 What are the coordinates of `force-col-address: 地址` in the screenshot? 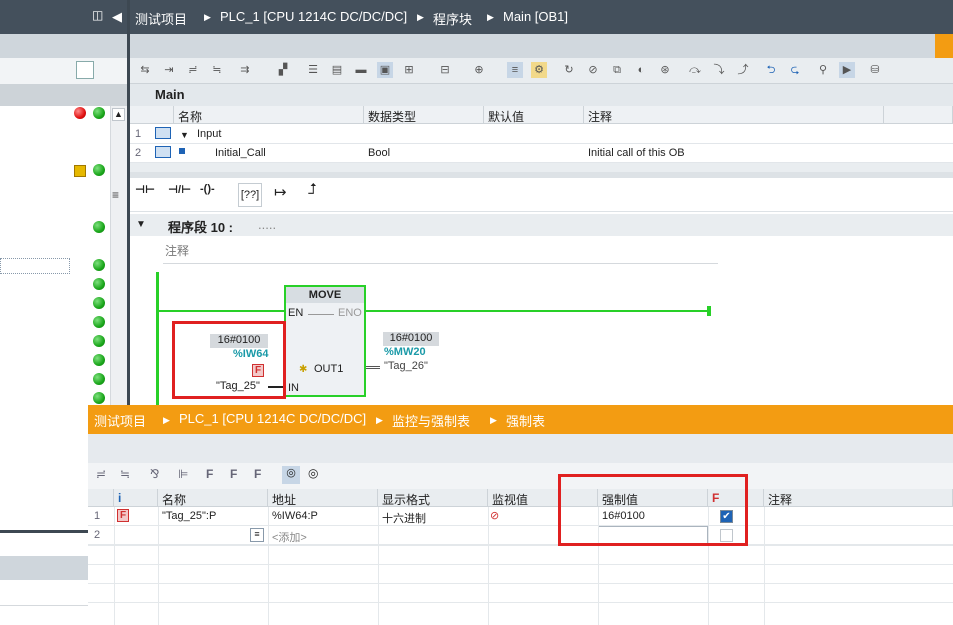 It's located at (323, 498).